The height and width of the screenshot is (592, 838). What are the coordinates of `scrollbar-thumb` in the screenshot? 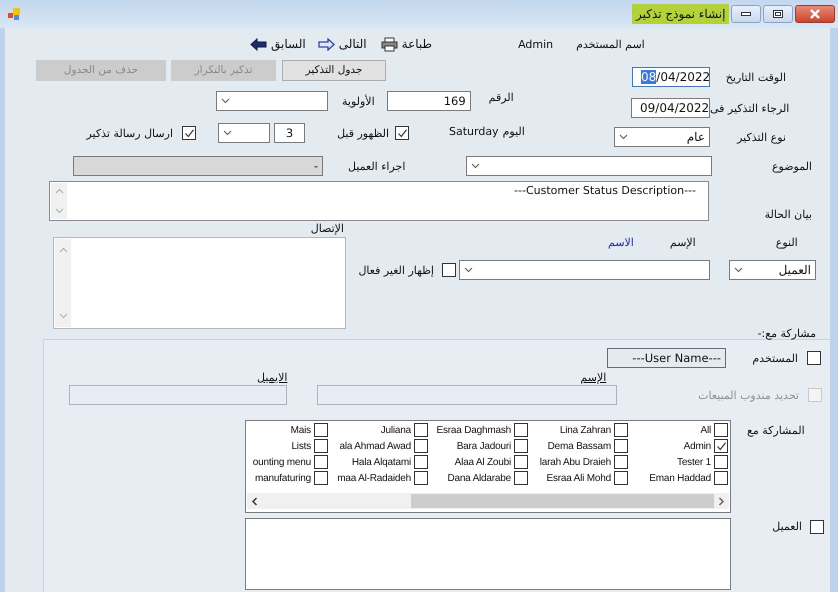 It's located at (562, 501).